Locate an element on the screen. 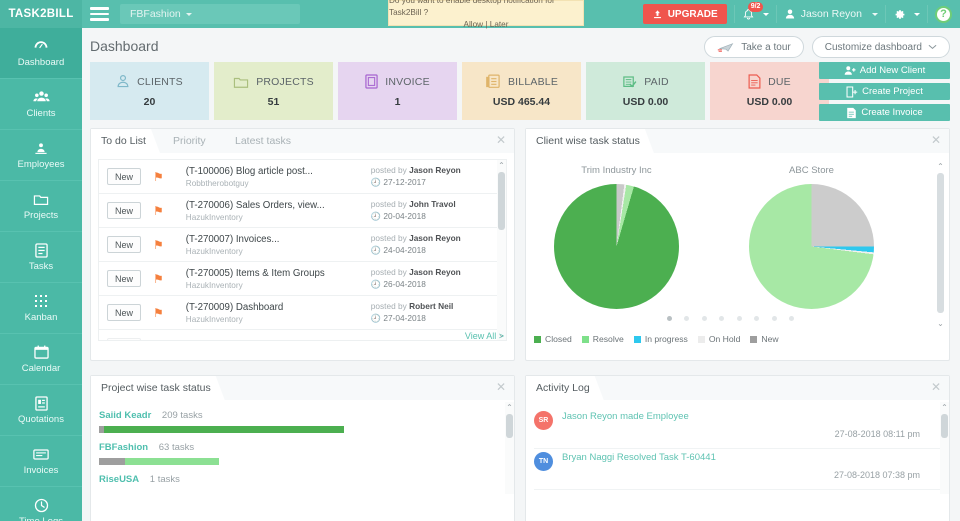 The height and width of the screenshot is (521, 960). sidebar-item-dashboard: Dashboard is located at coordinates (41, 53).